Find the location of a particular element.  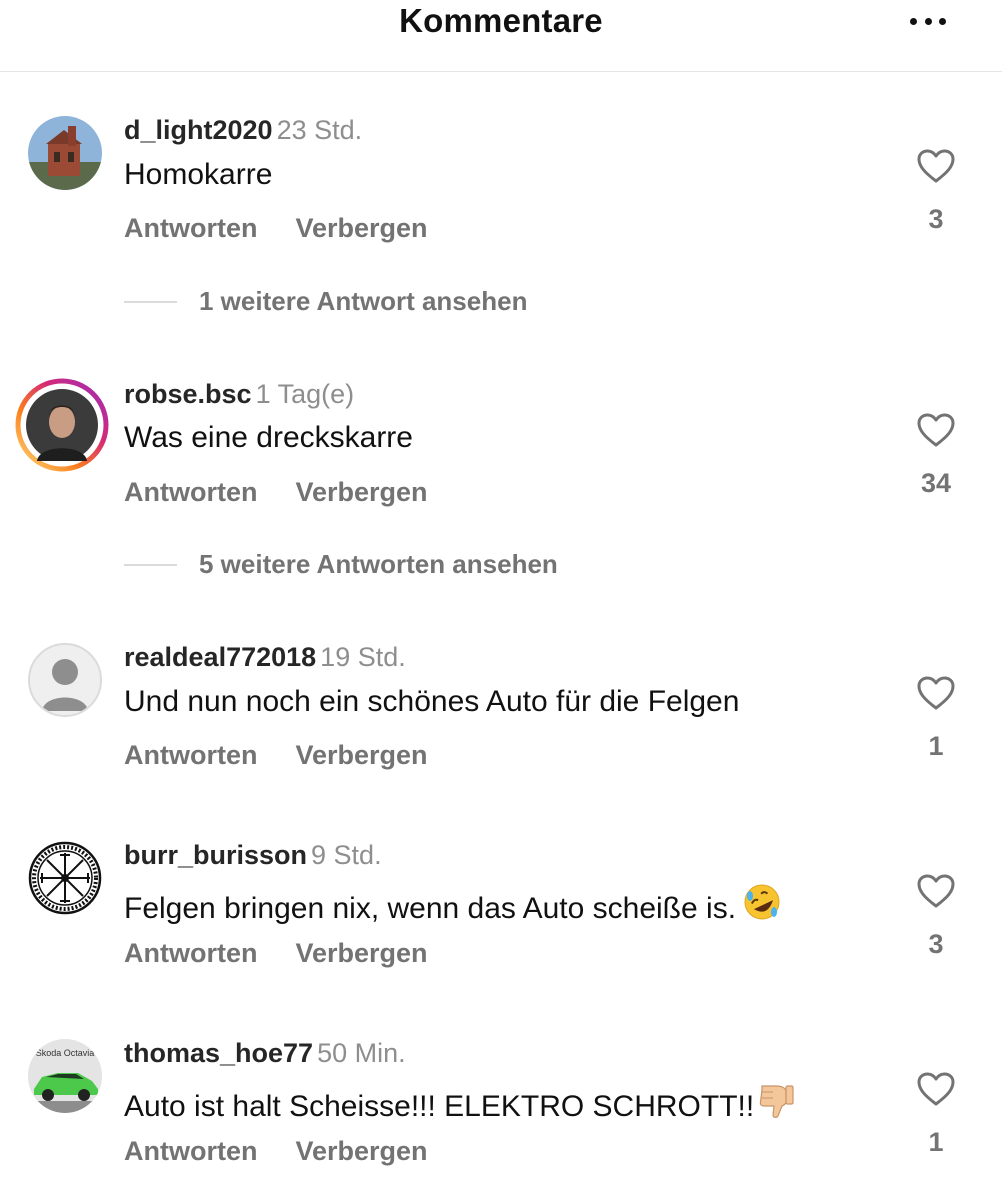

comment-time: 1 Tag(e) is located at coordinates (305, 394).